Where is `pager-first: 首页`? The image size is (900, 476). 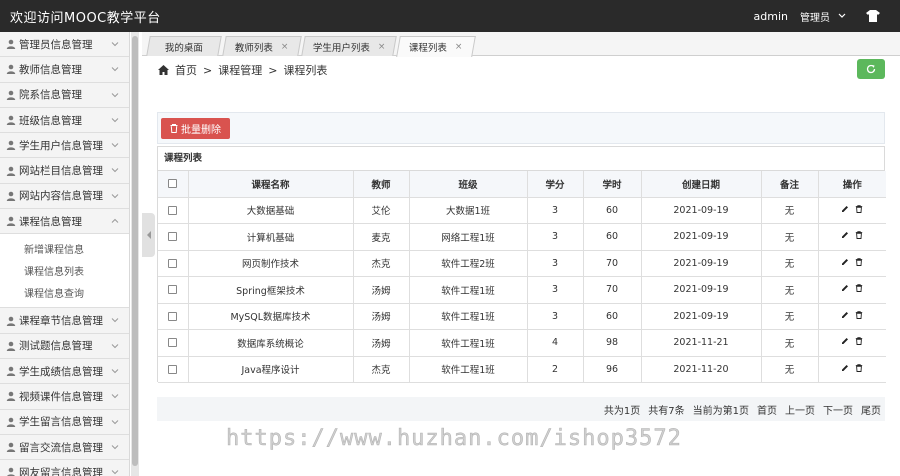
pager-first: 首页 is located at coordinates (767, 409).